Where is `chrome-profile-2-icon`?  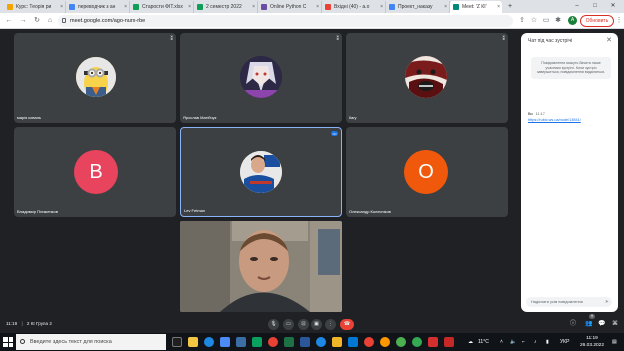
chrome-profile-2-icon is located at coordinates (417, 342).